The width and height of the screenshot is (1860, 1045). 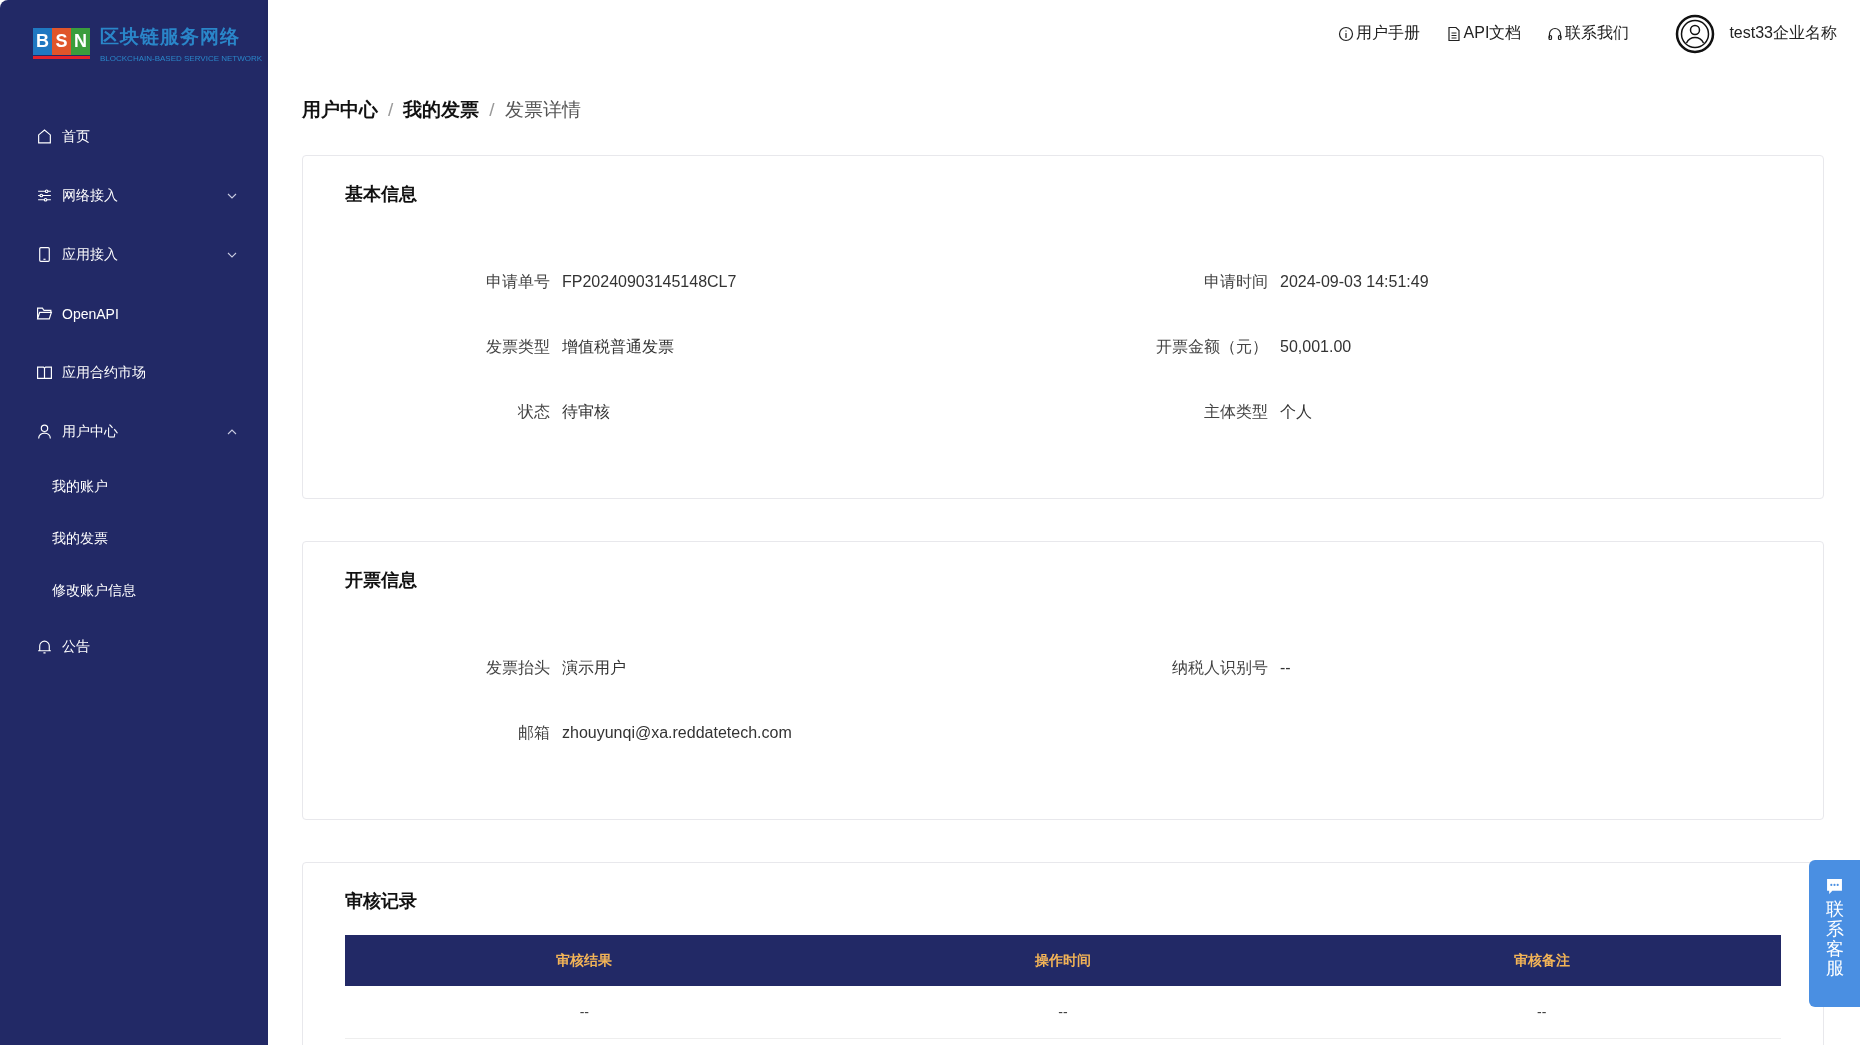 What do you see at coordinates (1235, 282) in the screenshot?
I see `field-label: 申请时间` at bounding box center [1235, 282].